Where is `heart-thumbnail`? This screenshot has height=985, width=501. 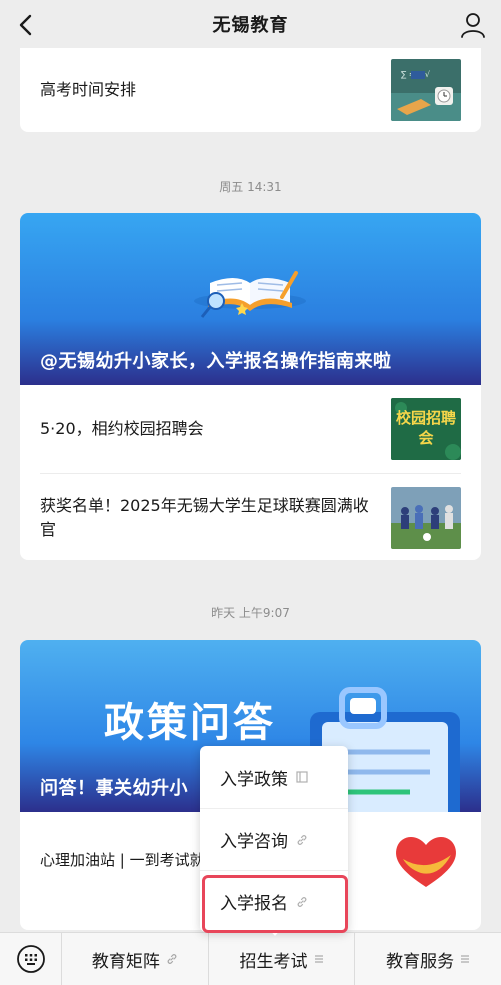
heart-thumbnail is located at coordinates (426, 860).